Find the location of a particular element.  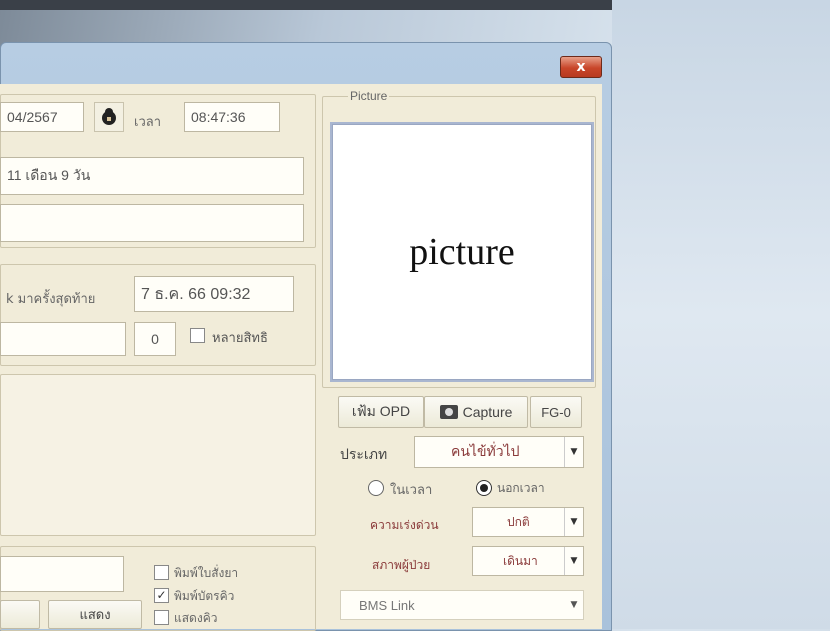

picture-box: picture is located at coordinates (462, 252).